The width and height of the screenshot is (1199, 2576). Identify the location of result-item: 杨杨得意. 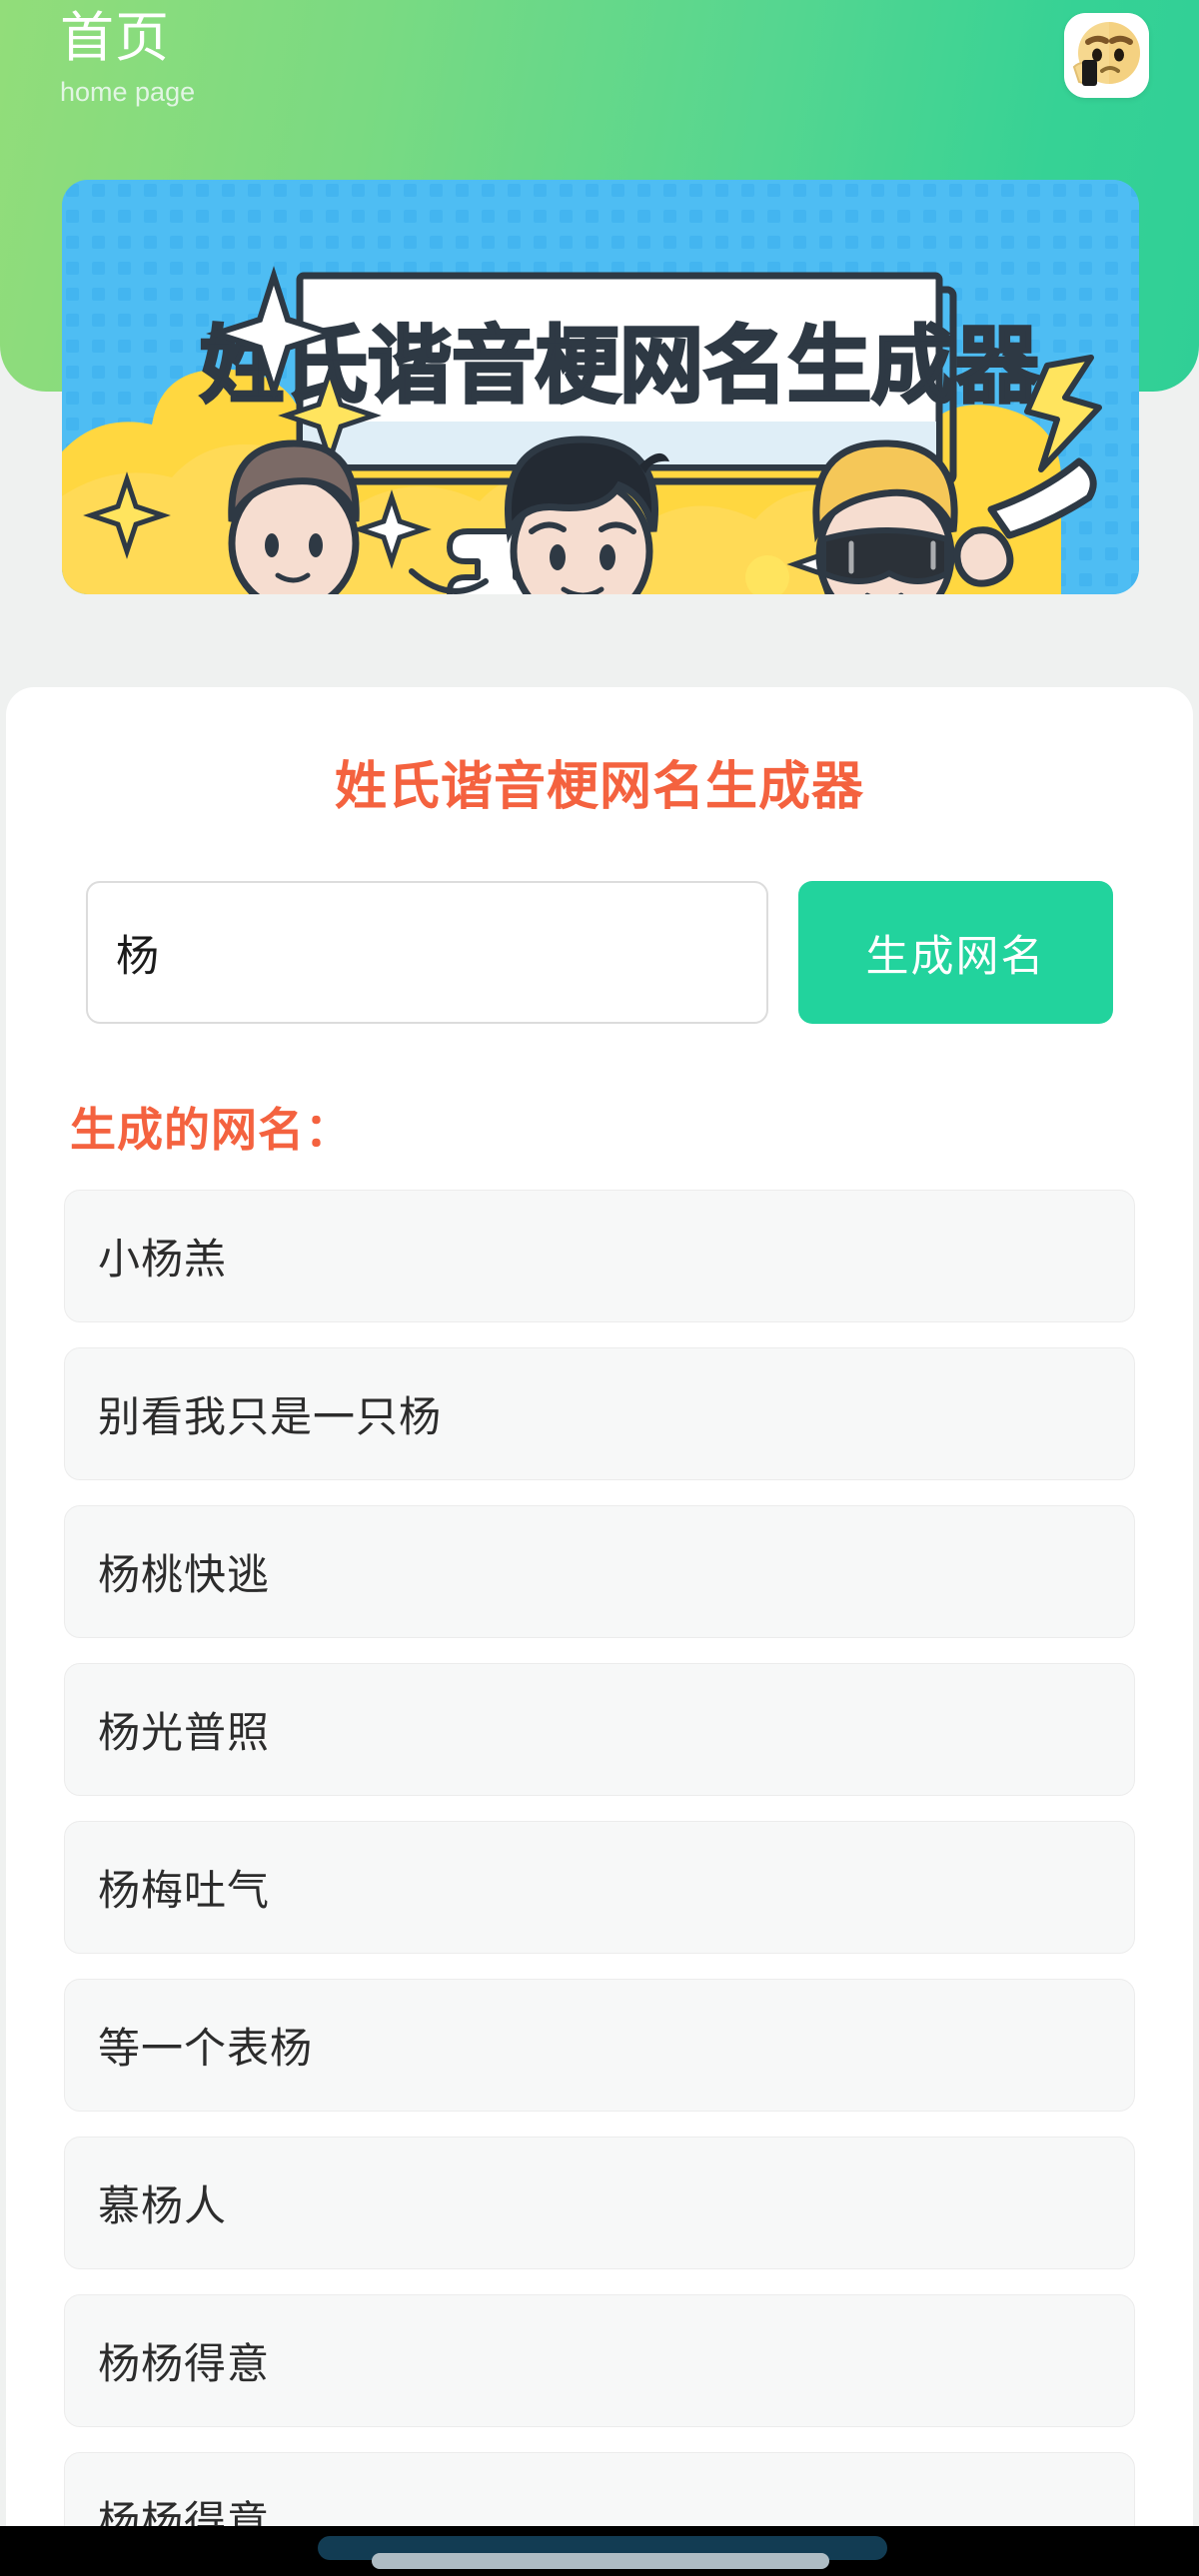
(599, 2360).